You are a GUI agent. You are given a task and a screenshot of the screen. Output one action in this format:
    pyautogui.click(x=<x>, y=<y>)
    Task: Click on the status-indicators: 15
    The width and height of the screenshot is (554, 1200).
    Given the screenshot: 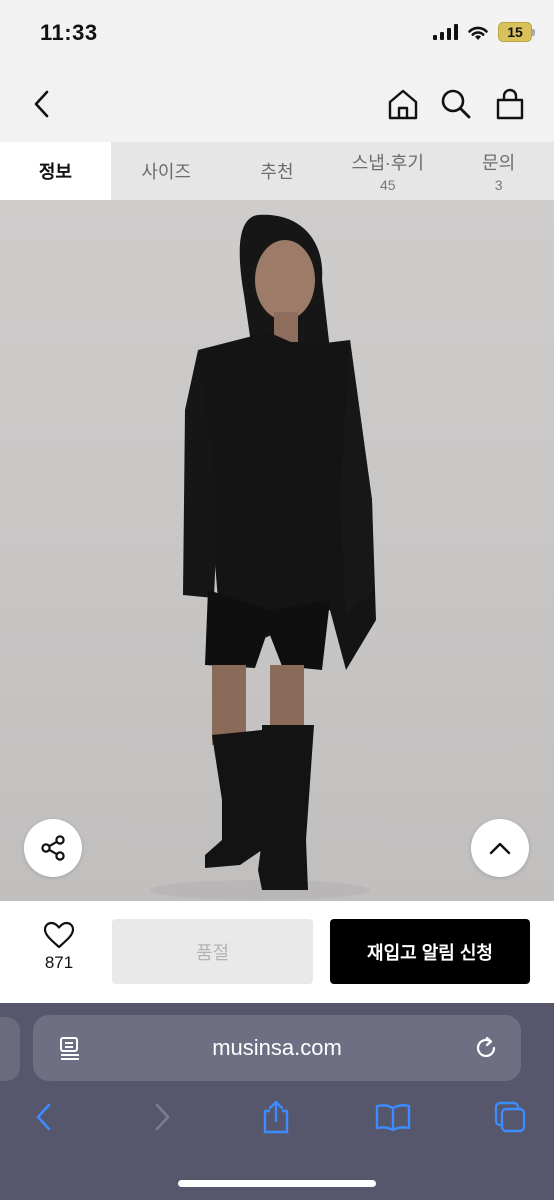 What is the action you would take?
    pyautogui.click(x=484, y=32)
    